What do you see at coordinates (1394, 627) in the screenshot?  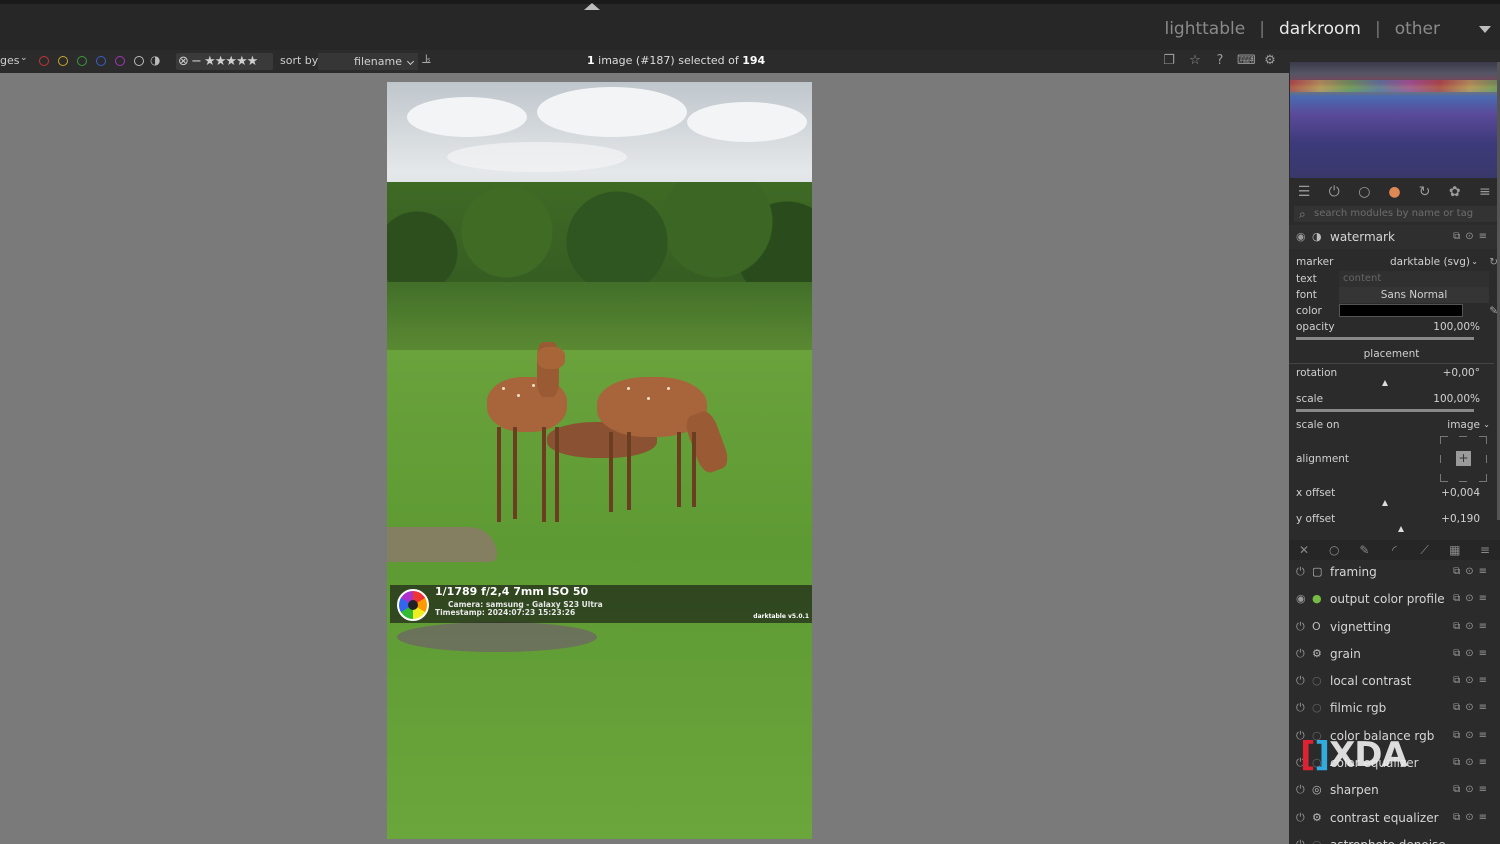 I see `module-vignetting: ⏻ Ovignetting ⧉⊙≡` at bounding box center [1394, 627].